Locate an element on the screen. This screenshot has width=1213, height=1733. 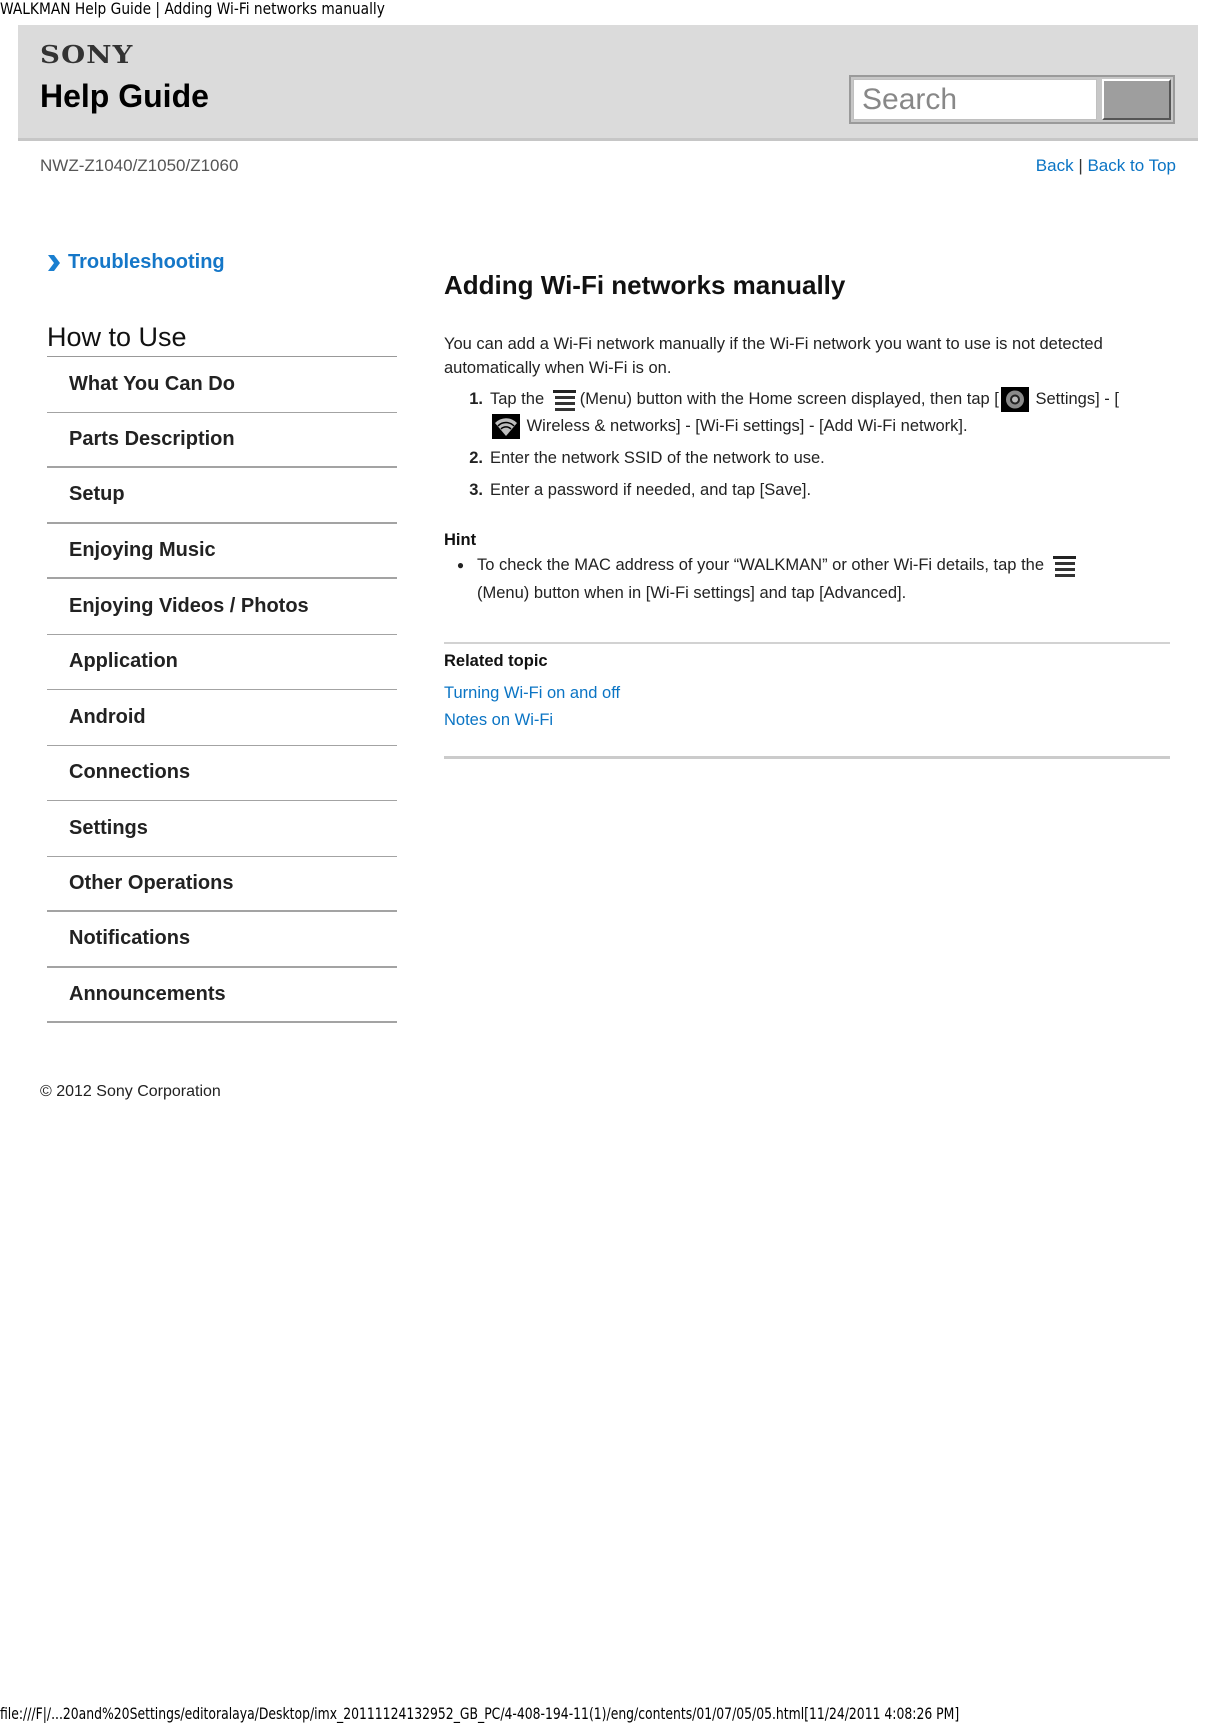
wifi-icon is located at coordinates (506, 427).